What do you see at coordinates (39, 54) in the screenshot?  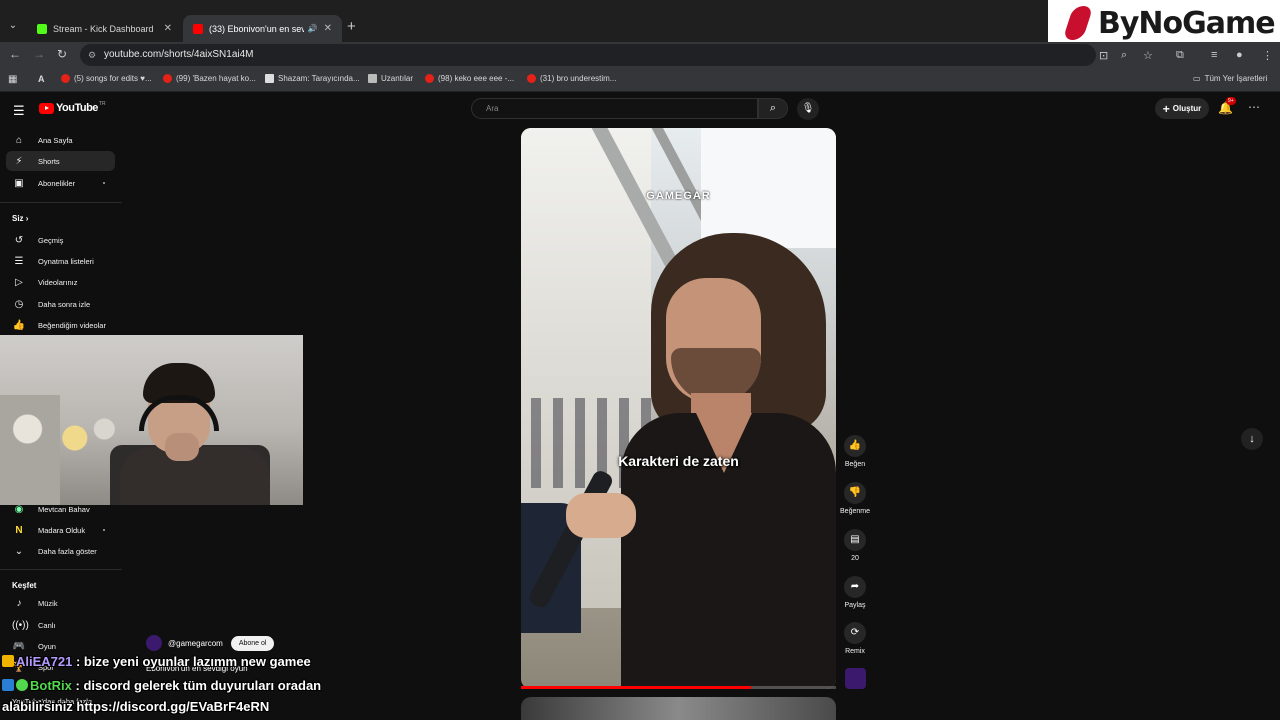 I see `forward-icon: →` at bounding box center [39, 54].